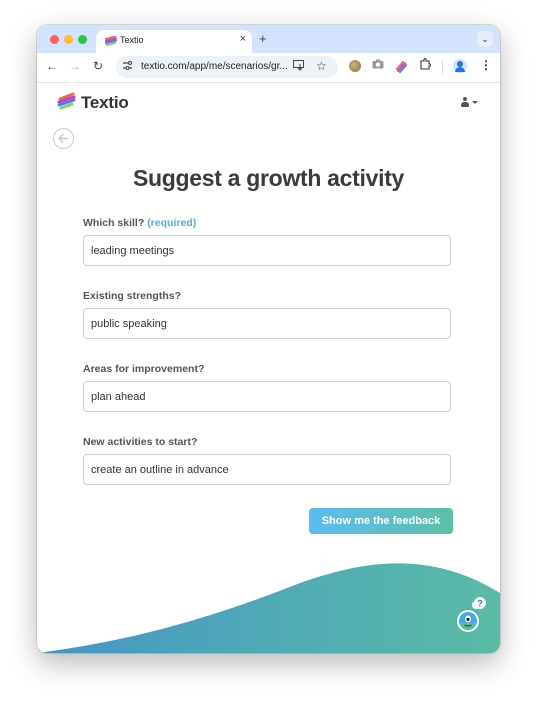  I want to click on browser-menu-icon: ⋮, so click(486, 65).